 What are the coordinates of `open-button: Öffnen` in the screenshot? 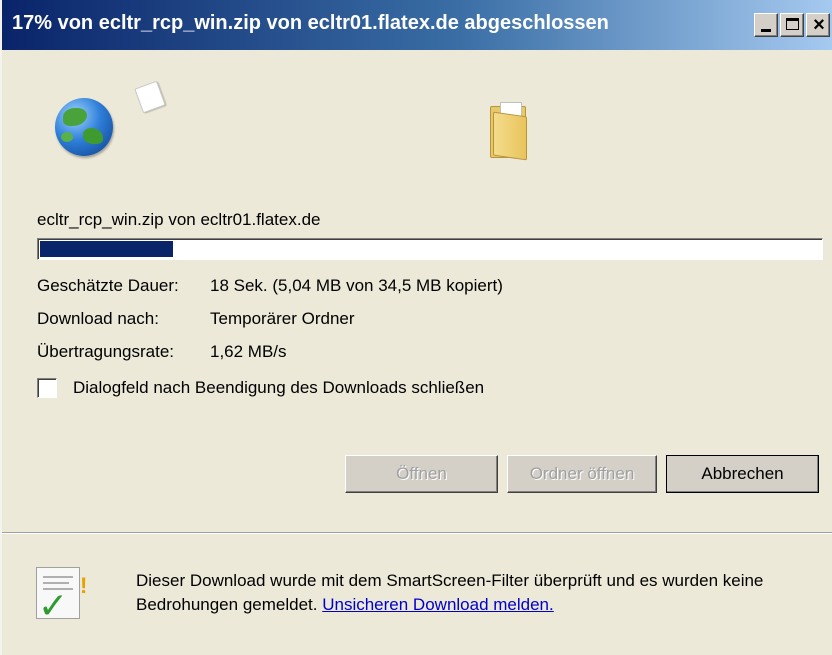 It's located at (421, 474).